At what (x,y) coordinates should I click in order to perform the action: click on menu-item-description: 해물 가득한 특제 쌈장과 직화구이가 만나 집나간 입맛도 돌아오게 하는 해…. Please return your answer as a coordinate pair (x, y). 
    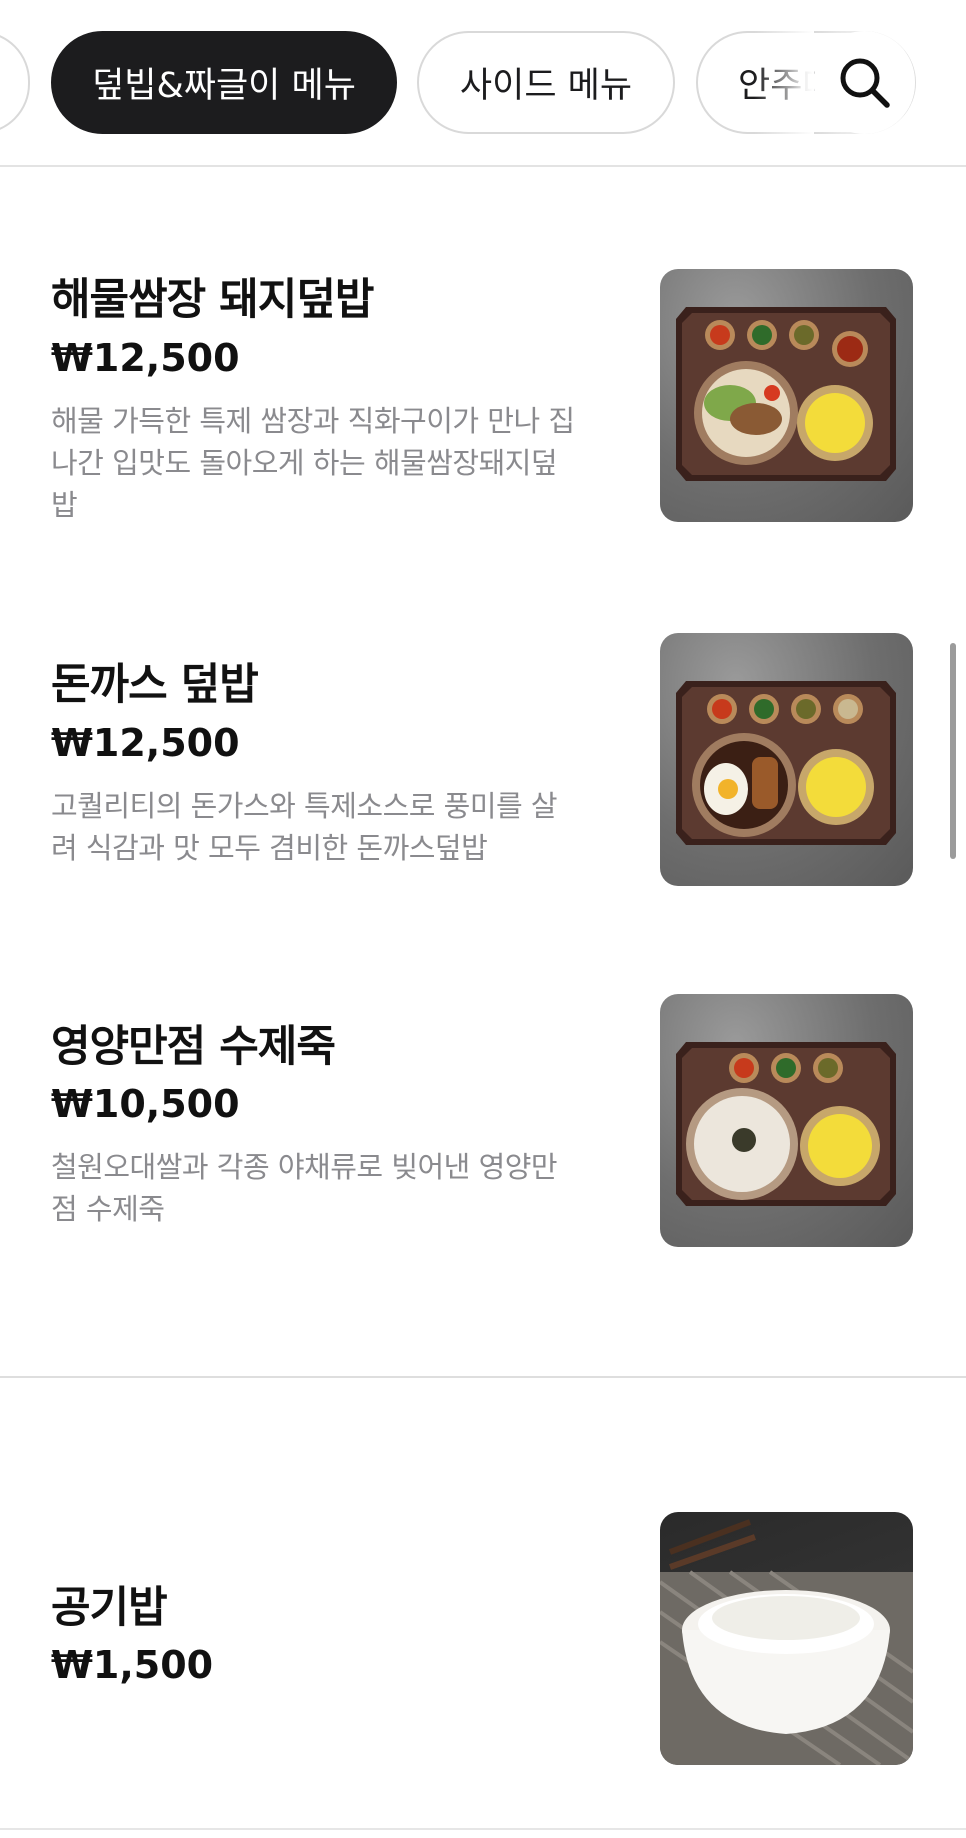
    Looking at the image, I should click on (313, 463).